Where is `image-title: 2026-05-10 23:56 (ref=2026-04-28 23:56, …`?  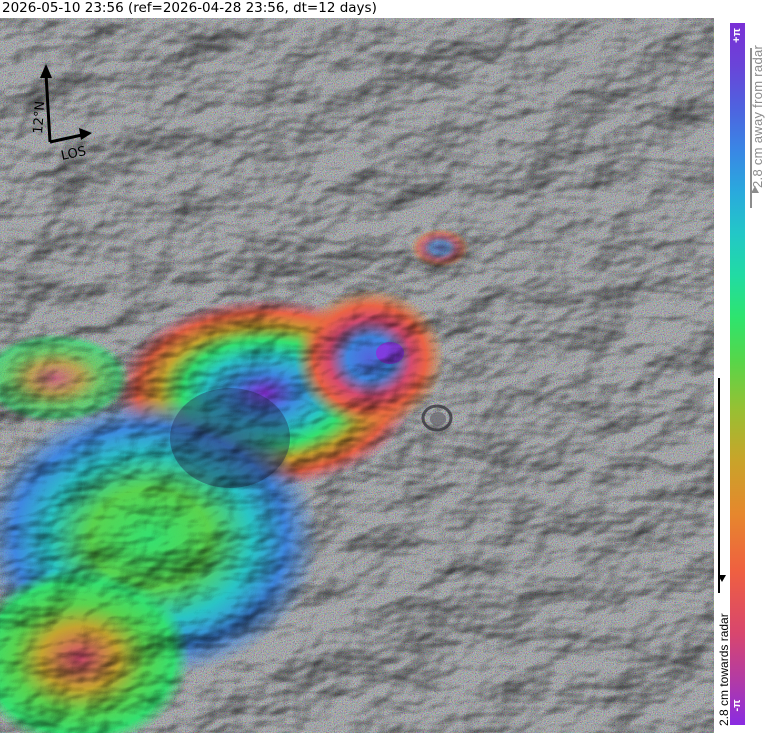 image-title: 2026-05-10 23:56 (ref=2026-04-28 23:56, … is located at coordinates (189, 8).